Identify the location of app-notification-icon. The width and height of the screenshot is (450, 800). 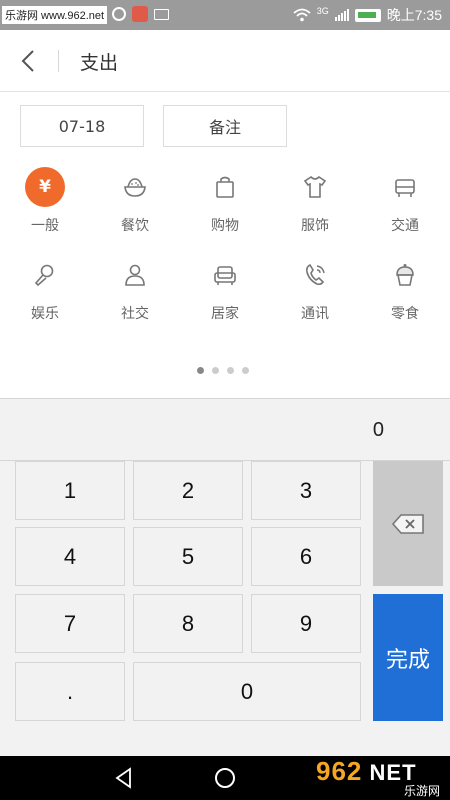
(140, 14).